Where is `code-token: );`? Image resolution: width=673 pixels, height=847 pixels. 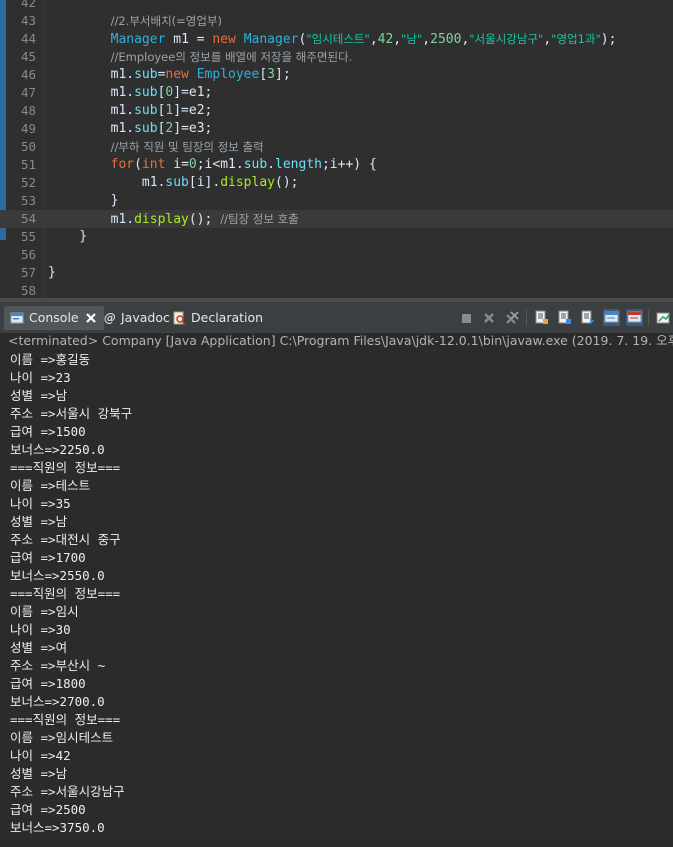 code-token: ); is located at coordinates (608, 39).